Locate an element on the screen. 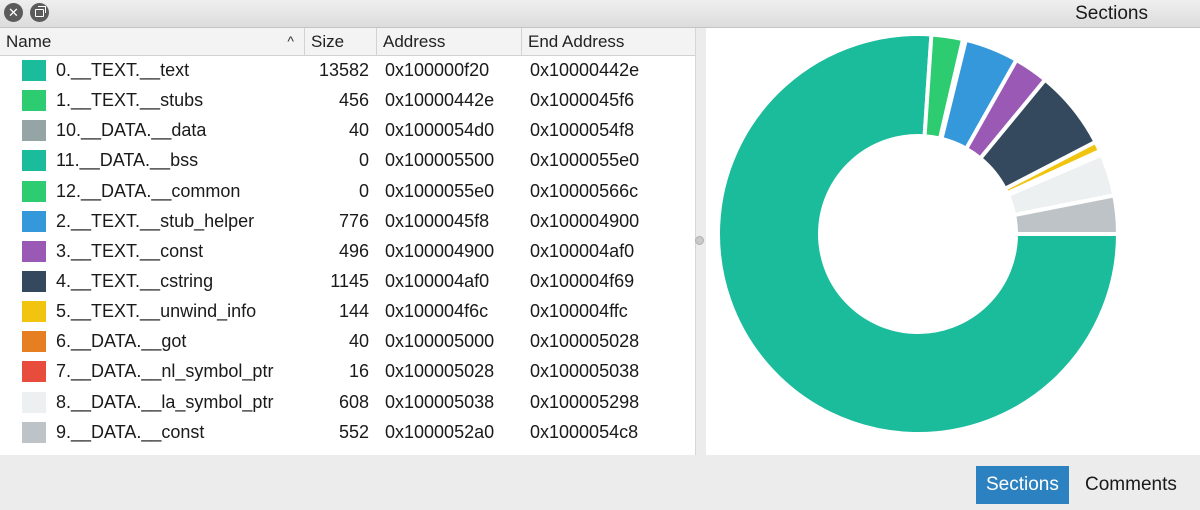 This screenshot has height=510, width=1200. section-address: 0x100000f20 is located at coordinates (437, 70).